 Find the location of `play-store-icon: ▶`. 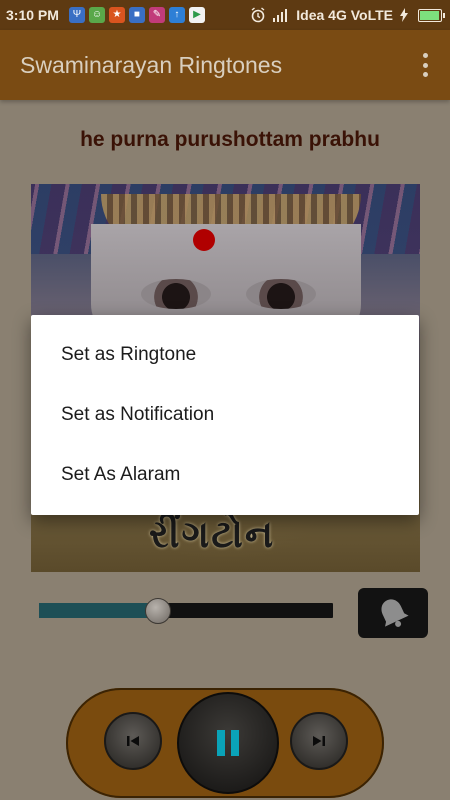

play-store-icon: ▶ is located at coordinates (196, 15).